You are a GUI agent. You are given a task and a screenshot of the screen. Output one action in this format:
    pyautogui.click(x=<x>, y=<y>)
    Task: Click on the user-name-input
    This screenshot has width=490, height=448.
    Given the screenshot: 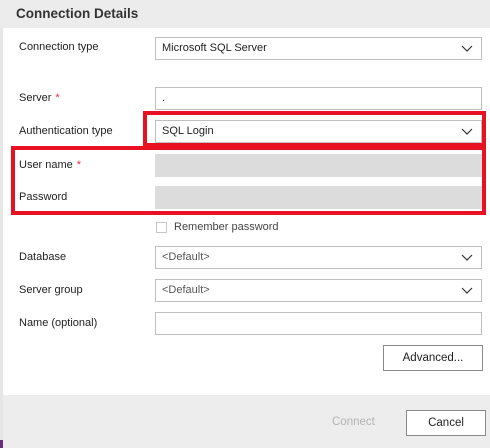 What is the action you would take?
    pyautogui.click(x=318, y=165)
    